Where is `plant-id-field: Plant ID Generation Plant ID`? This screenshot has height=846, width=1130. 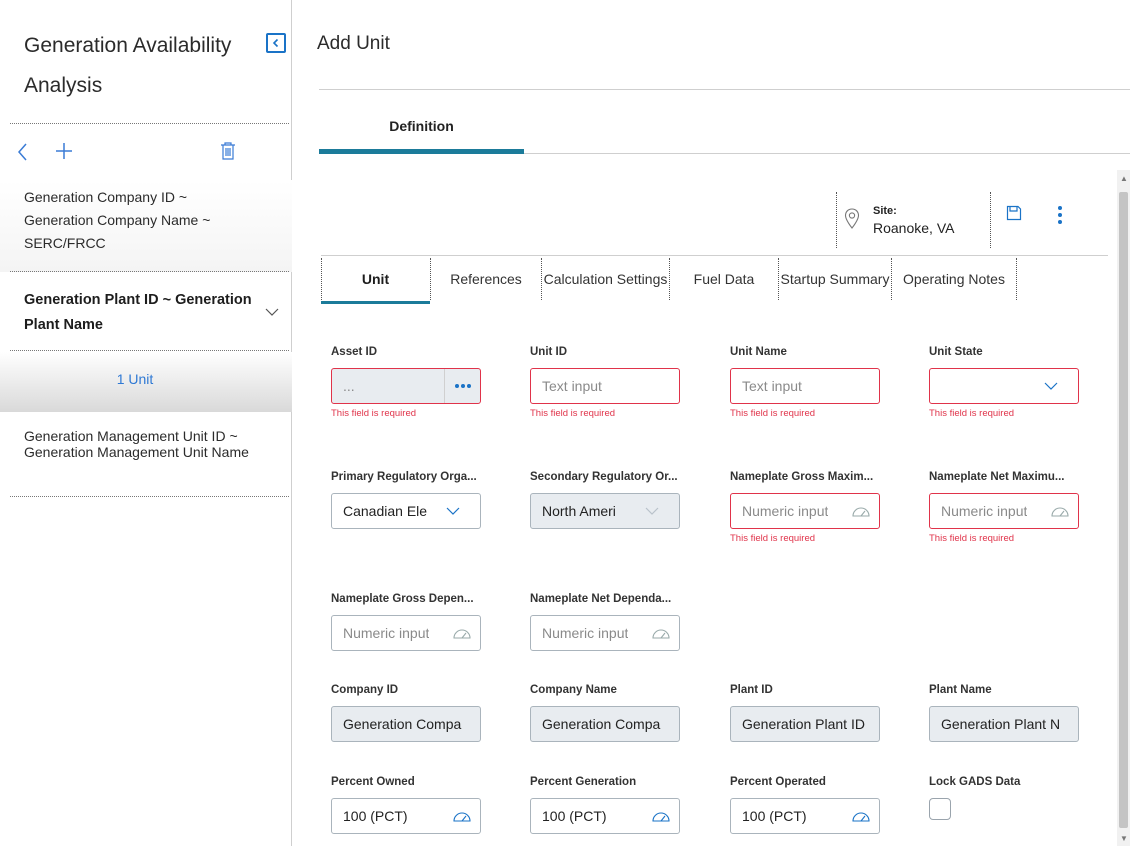 plant-id-field: Plant ID Generation Plant ID is located at coordinates (805, 713).